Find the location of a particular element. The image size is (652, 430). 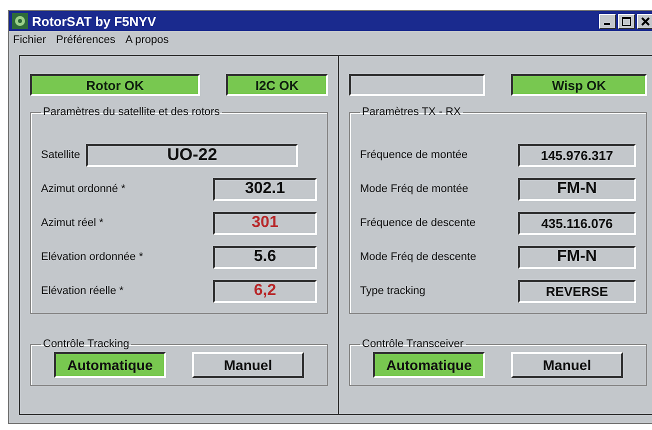

menu-item: Préférences is located at coordinates (86, 40).